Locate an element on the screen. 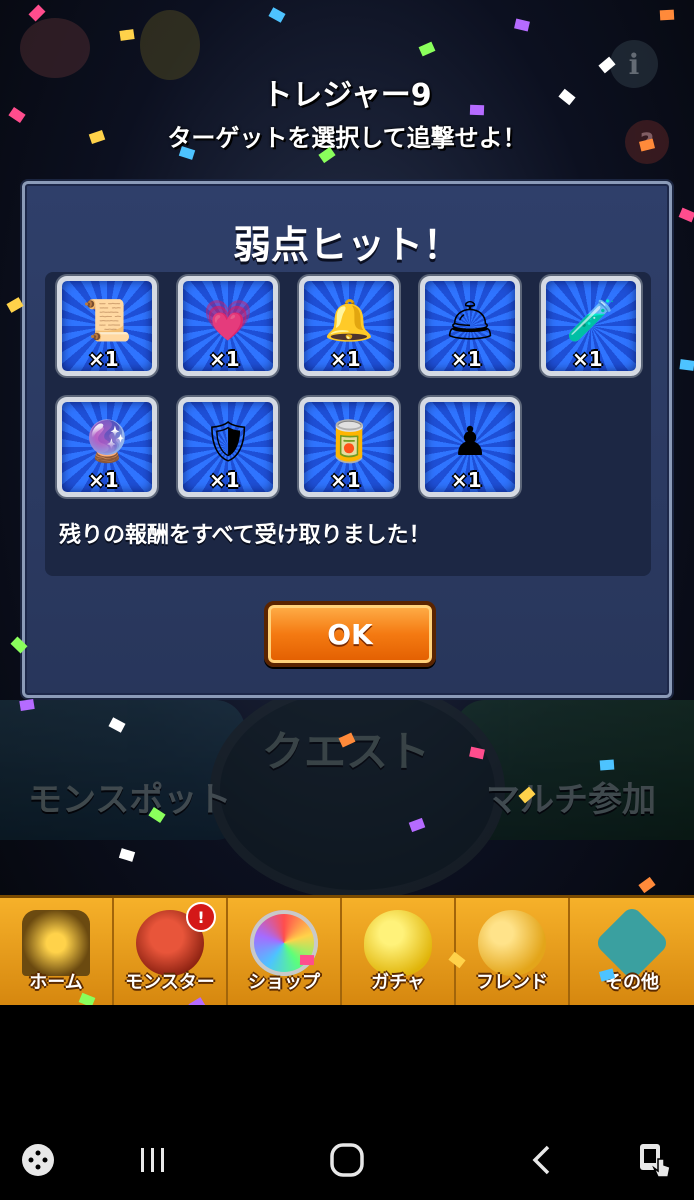  orb-icon is located at coordinates (284, 943).